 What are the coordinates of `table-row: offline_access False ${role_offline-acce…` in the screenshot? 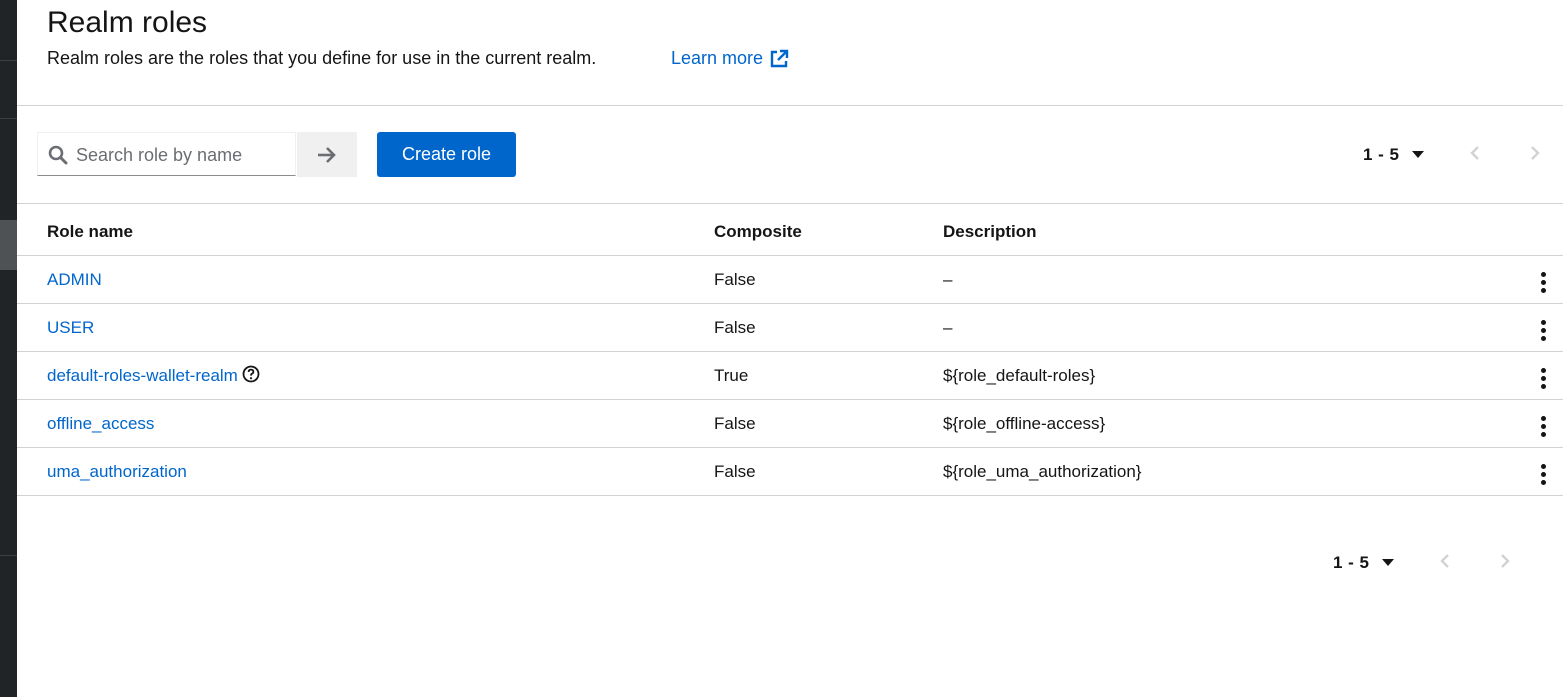 It's located at (790, 423).